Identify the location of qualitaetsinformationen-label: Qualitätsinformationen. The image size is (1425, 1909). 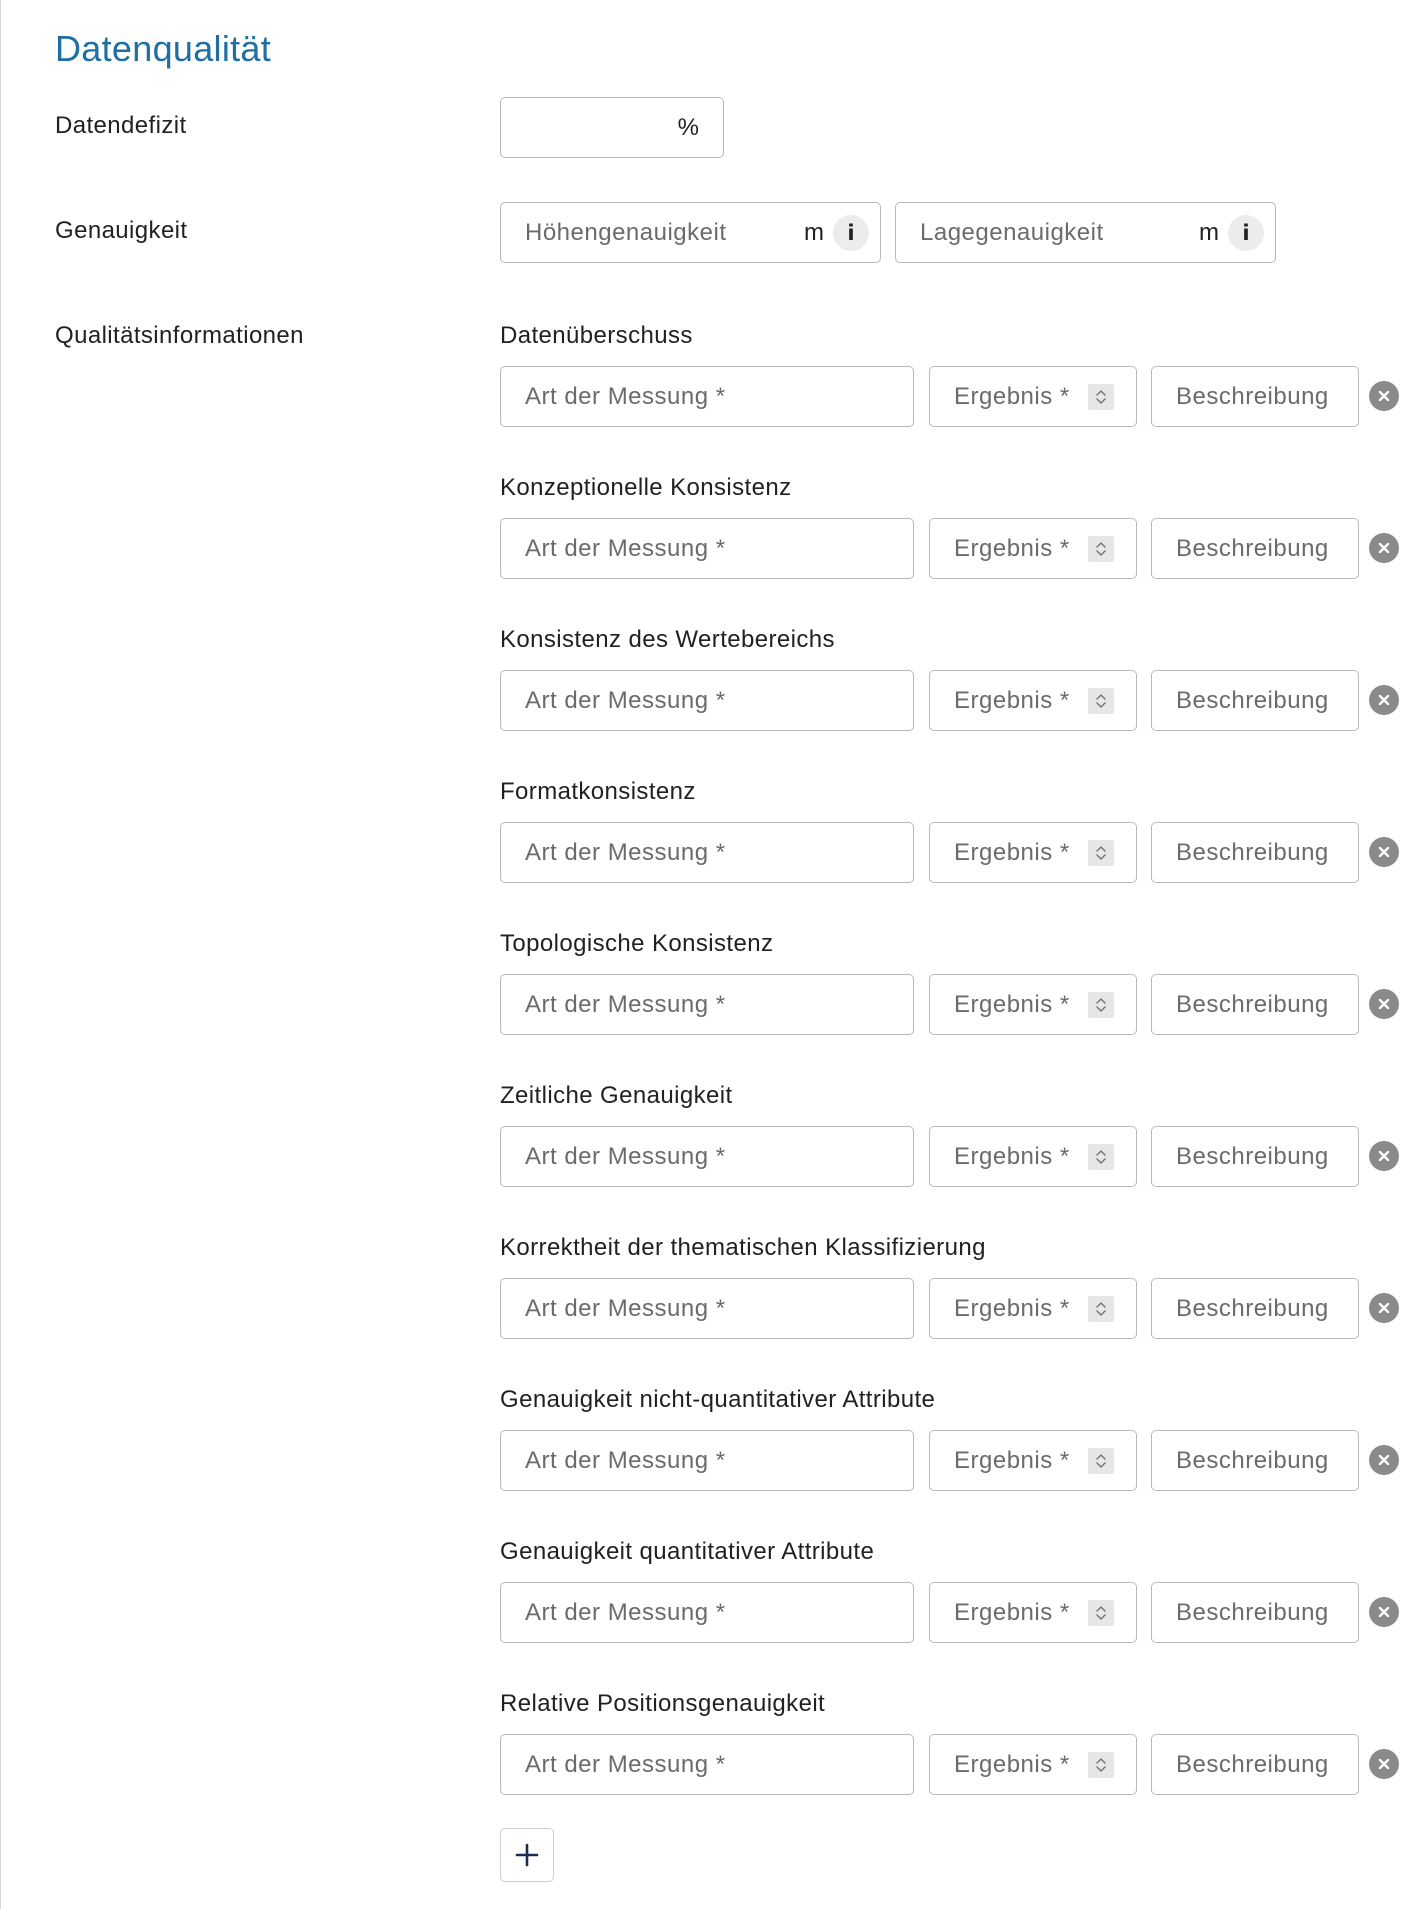
(179, 335).